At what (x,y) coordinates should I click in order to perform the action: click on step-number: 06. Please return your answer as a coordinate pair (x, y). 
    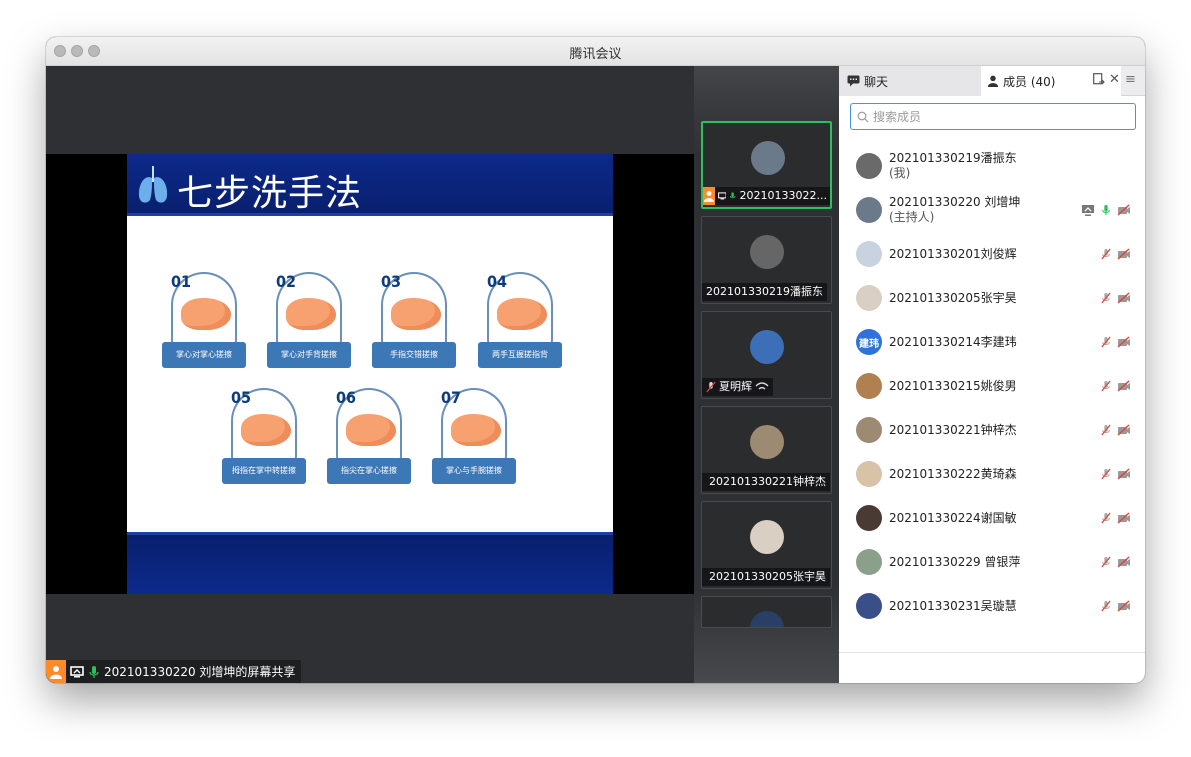
    Looking at the image, I should click on (346, 397).